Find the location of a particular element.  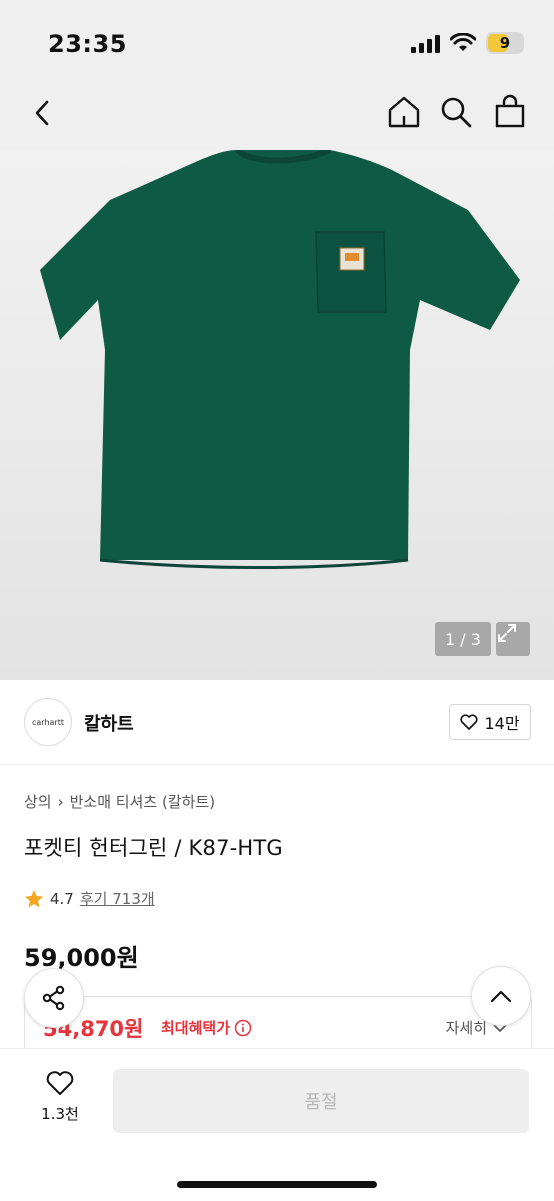

wifi-icon is located at coordinates (463, 42).